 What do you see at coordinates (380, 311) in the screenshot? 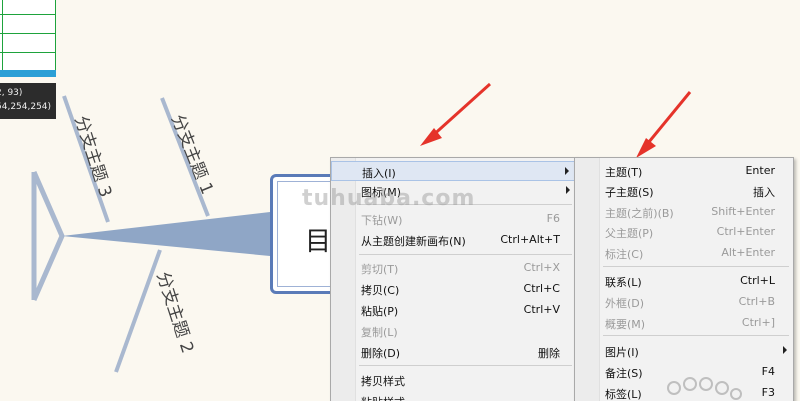
I see `menu1-item-label: 粘贴(P)` at bounding box center [380, 311].